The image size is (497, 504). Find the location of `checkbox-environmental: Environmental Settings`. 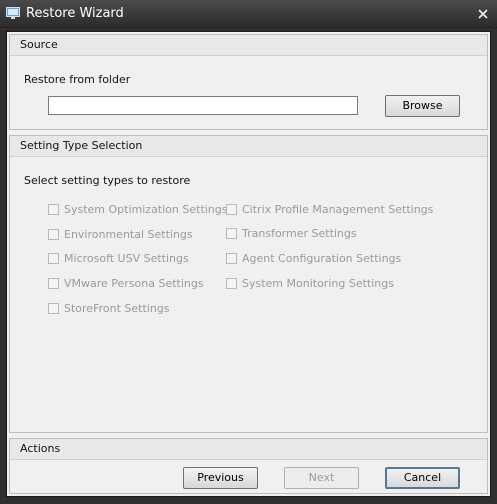

checkbox-environmental: Environmental Settings is located at coordinates (120, 234).